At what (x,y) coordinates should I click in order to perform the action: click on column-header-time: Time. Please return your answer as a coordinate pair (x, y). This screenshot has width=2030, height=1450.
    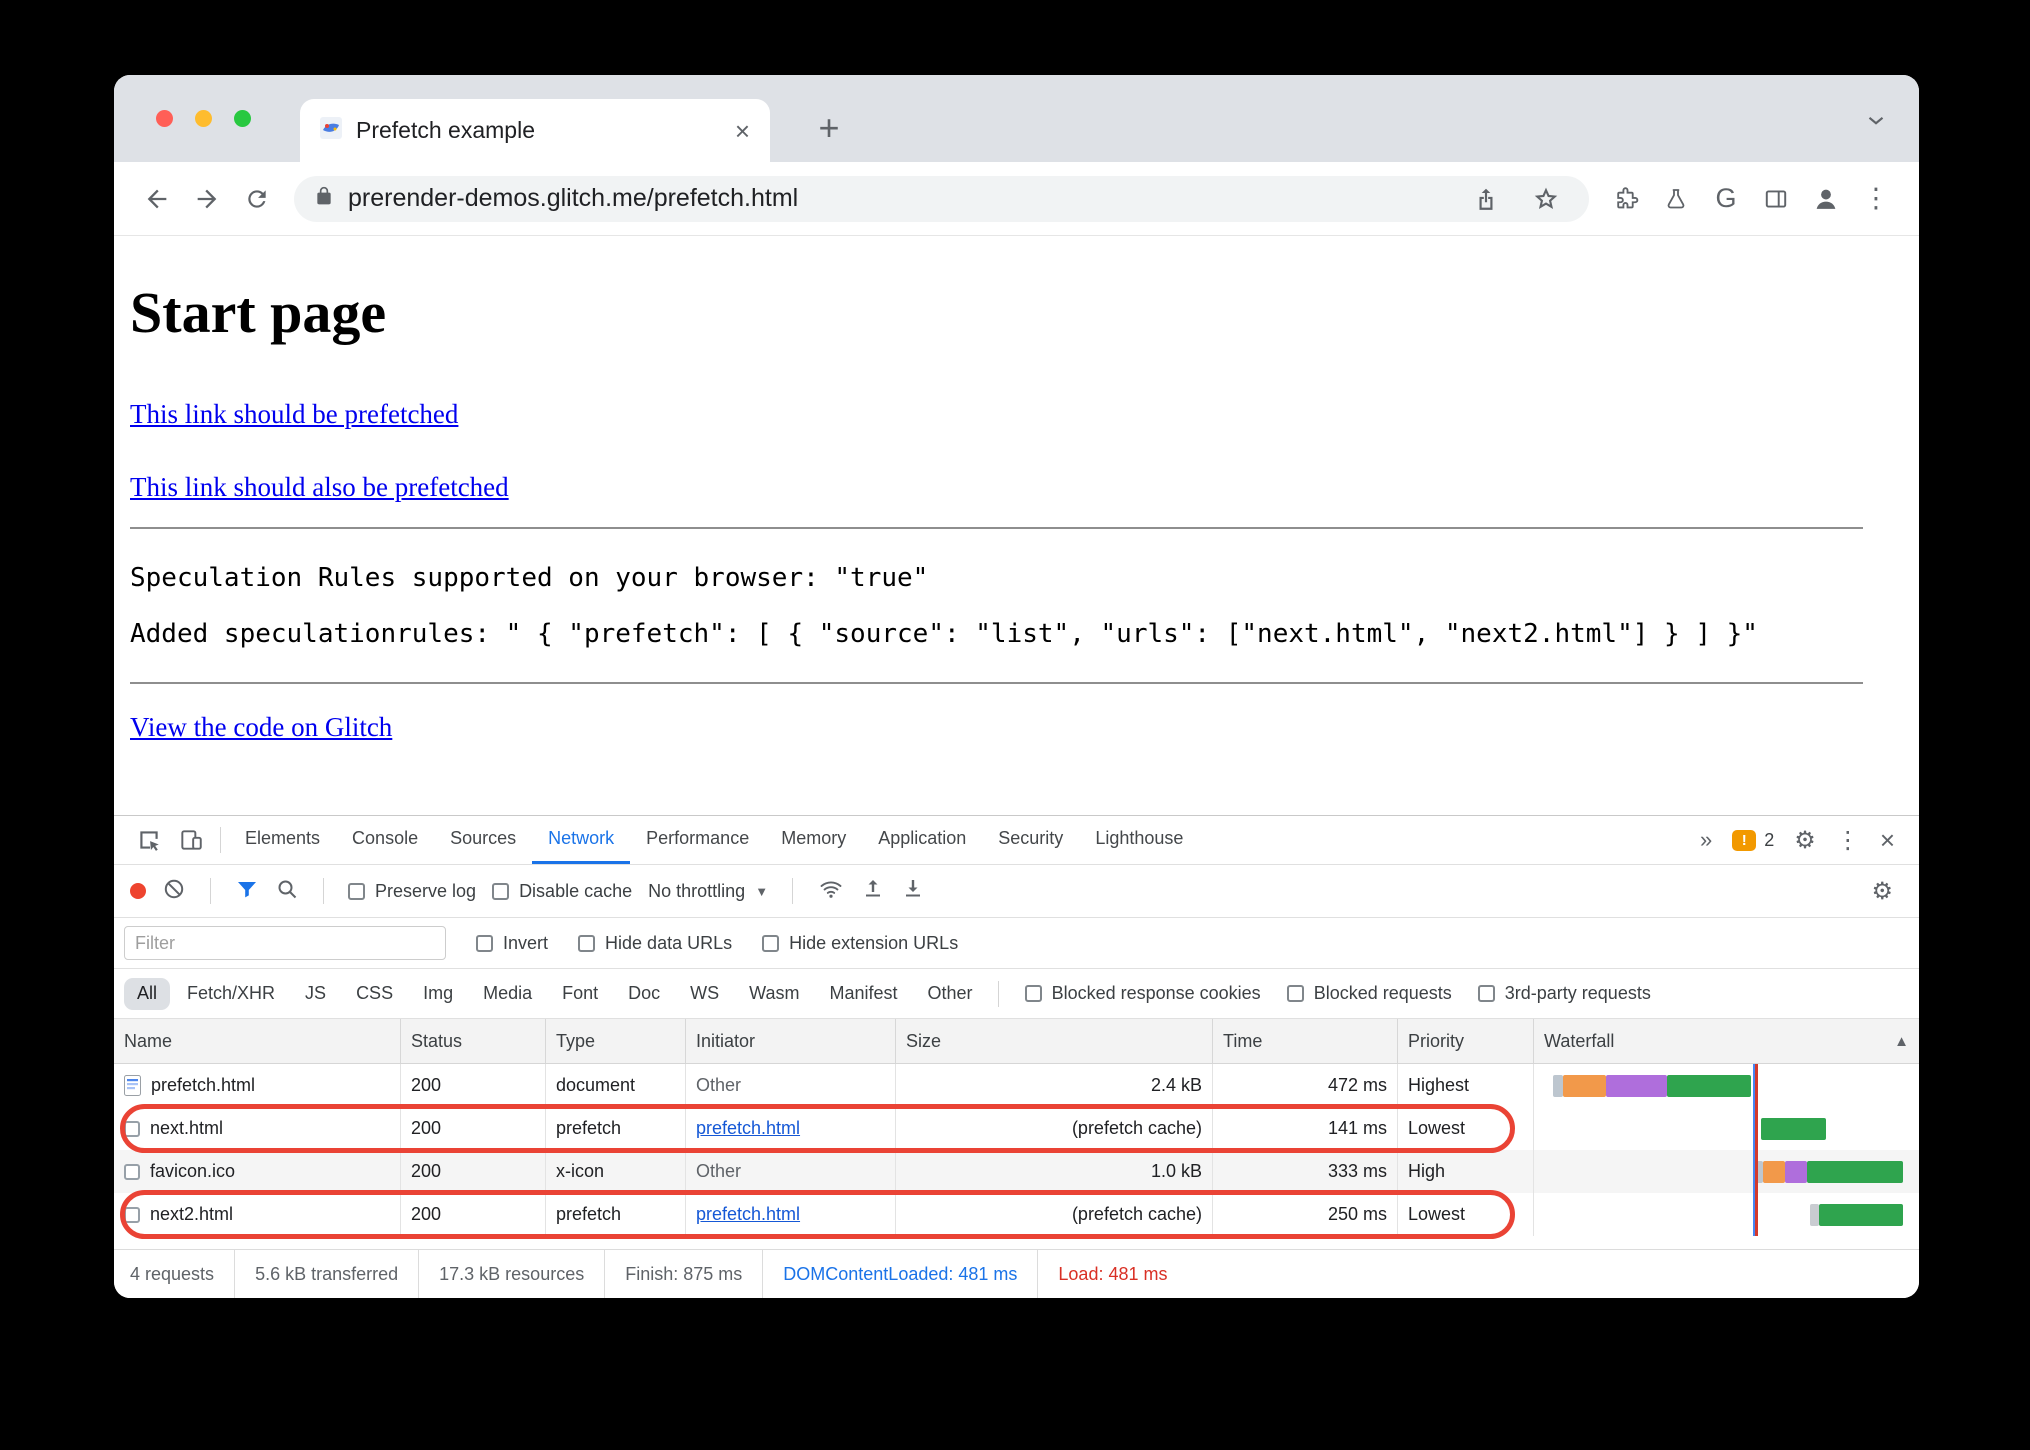
    Looking at the image, I should click on (1305, 1041).